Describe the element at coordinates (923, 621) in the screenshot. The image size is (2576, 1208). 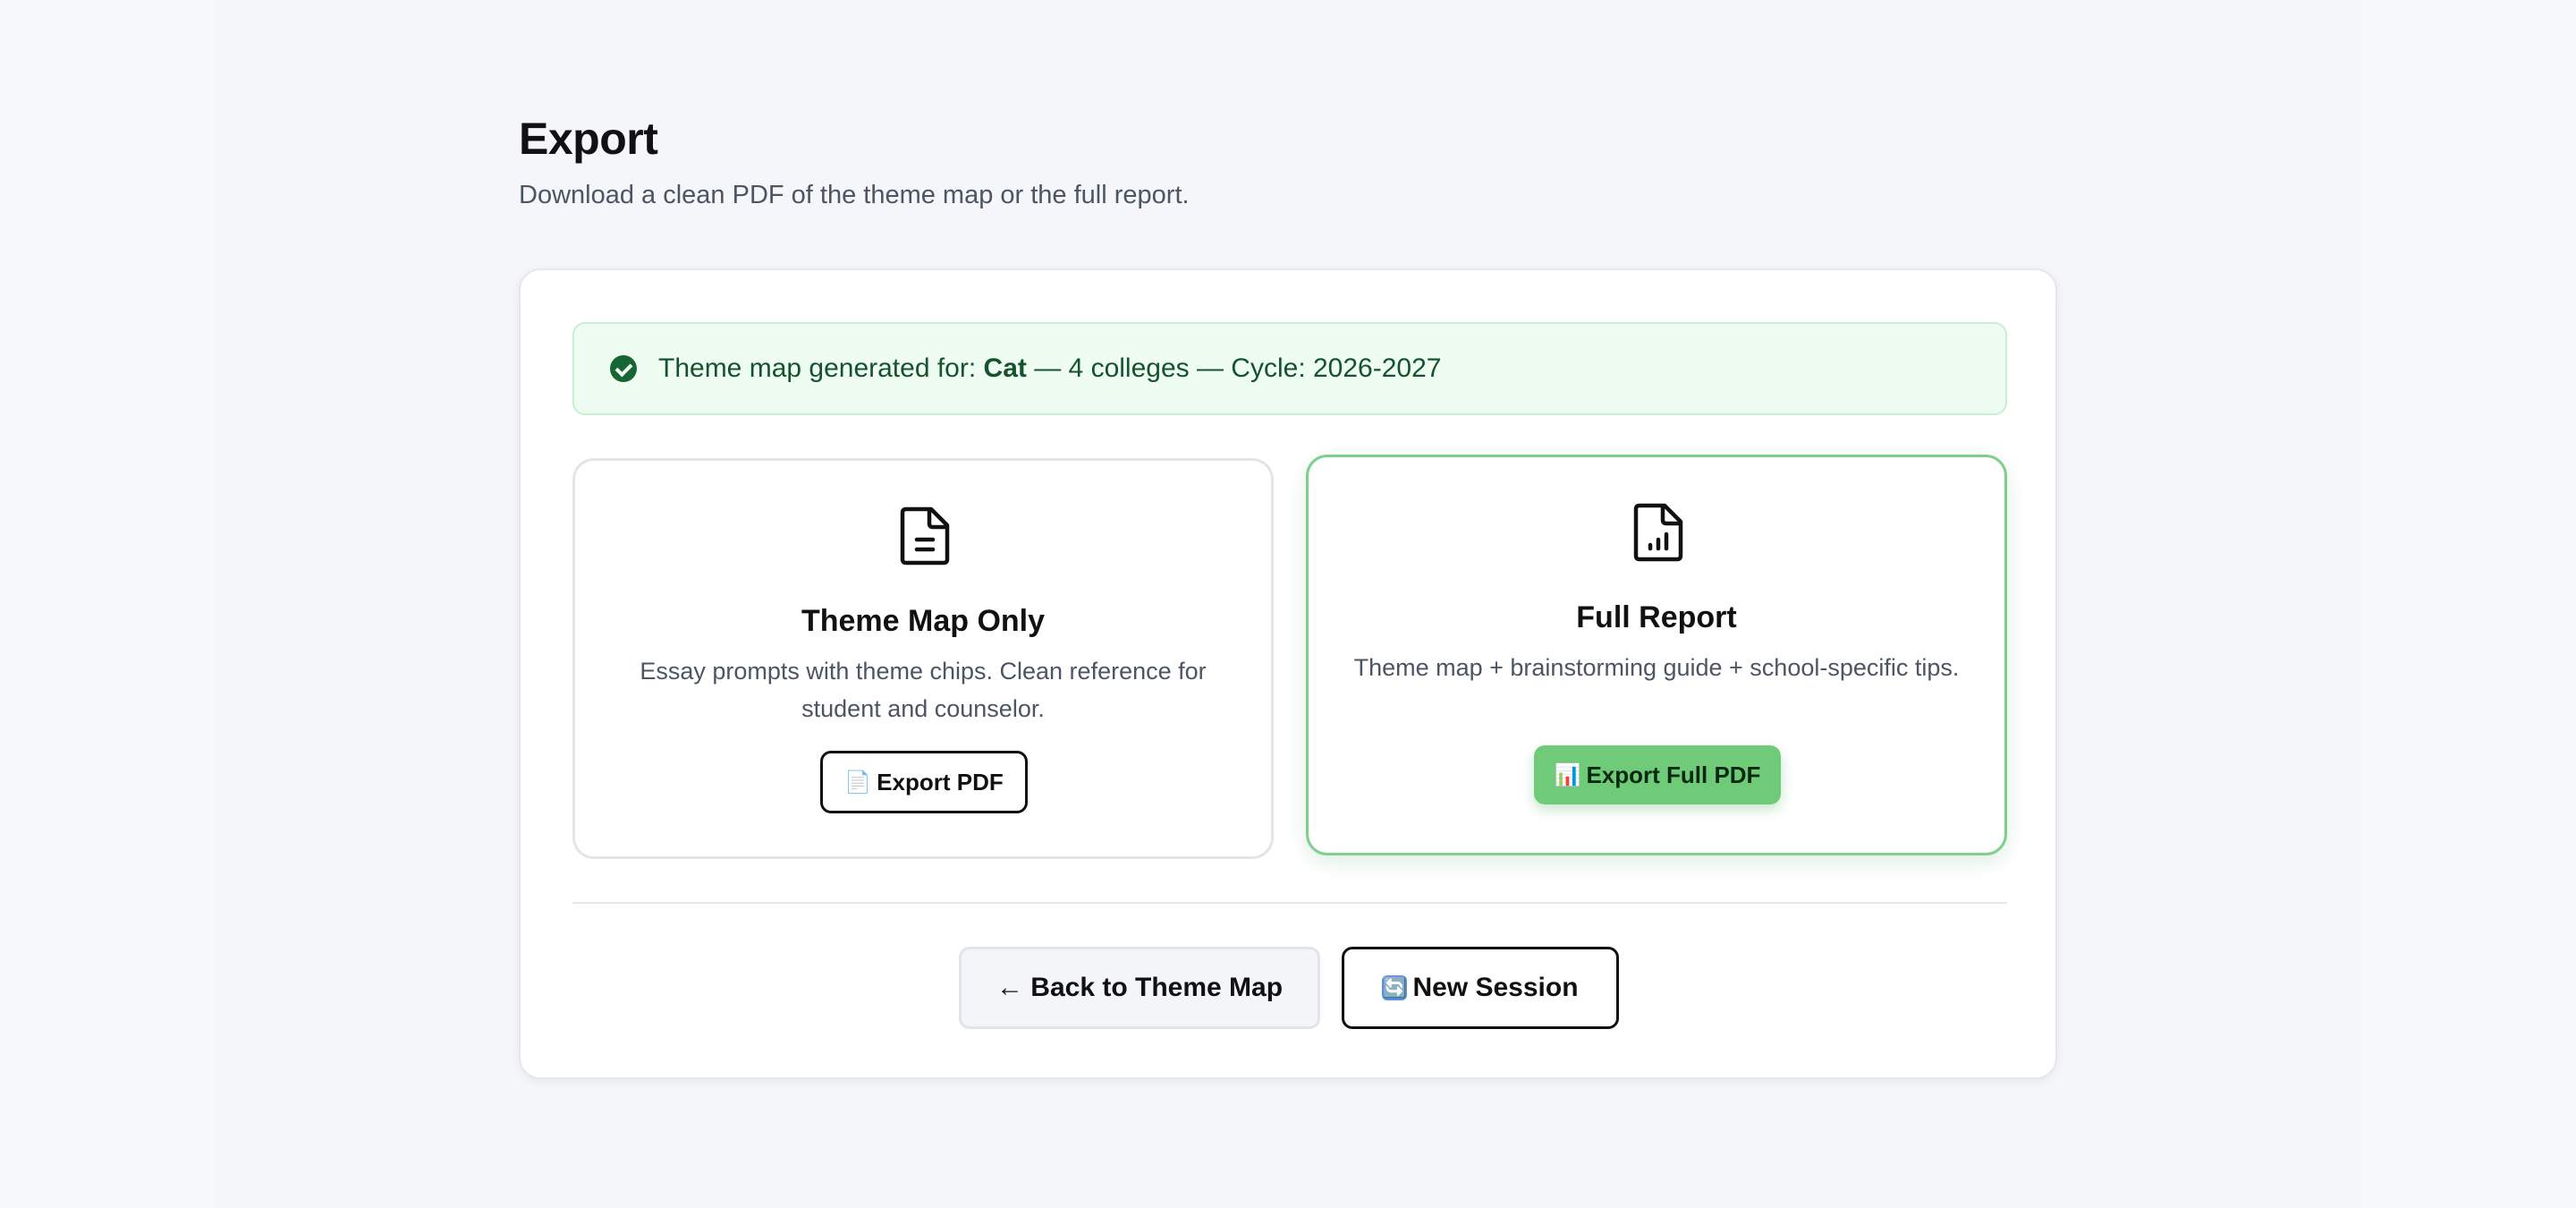
I see `theme-map-option-title: Theme Map Only` at that location.